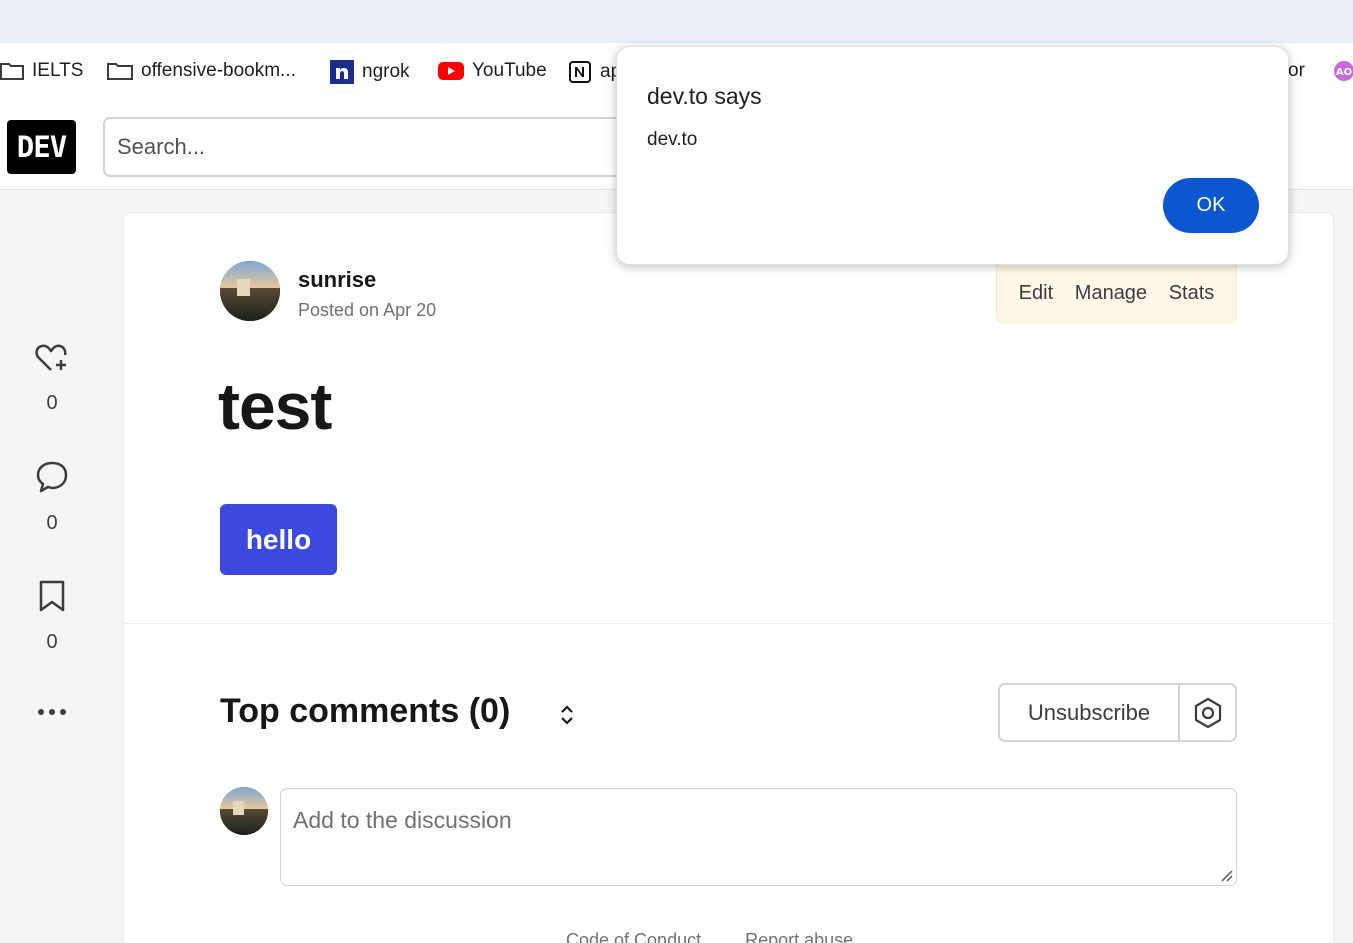 The height and width of the screenshot is (943, 1353). Describe the element at coordinates (51, 357) in the screenshot. I see `heart-plus-icon` at that location.